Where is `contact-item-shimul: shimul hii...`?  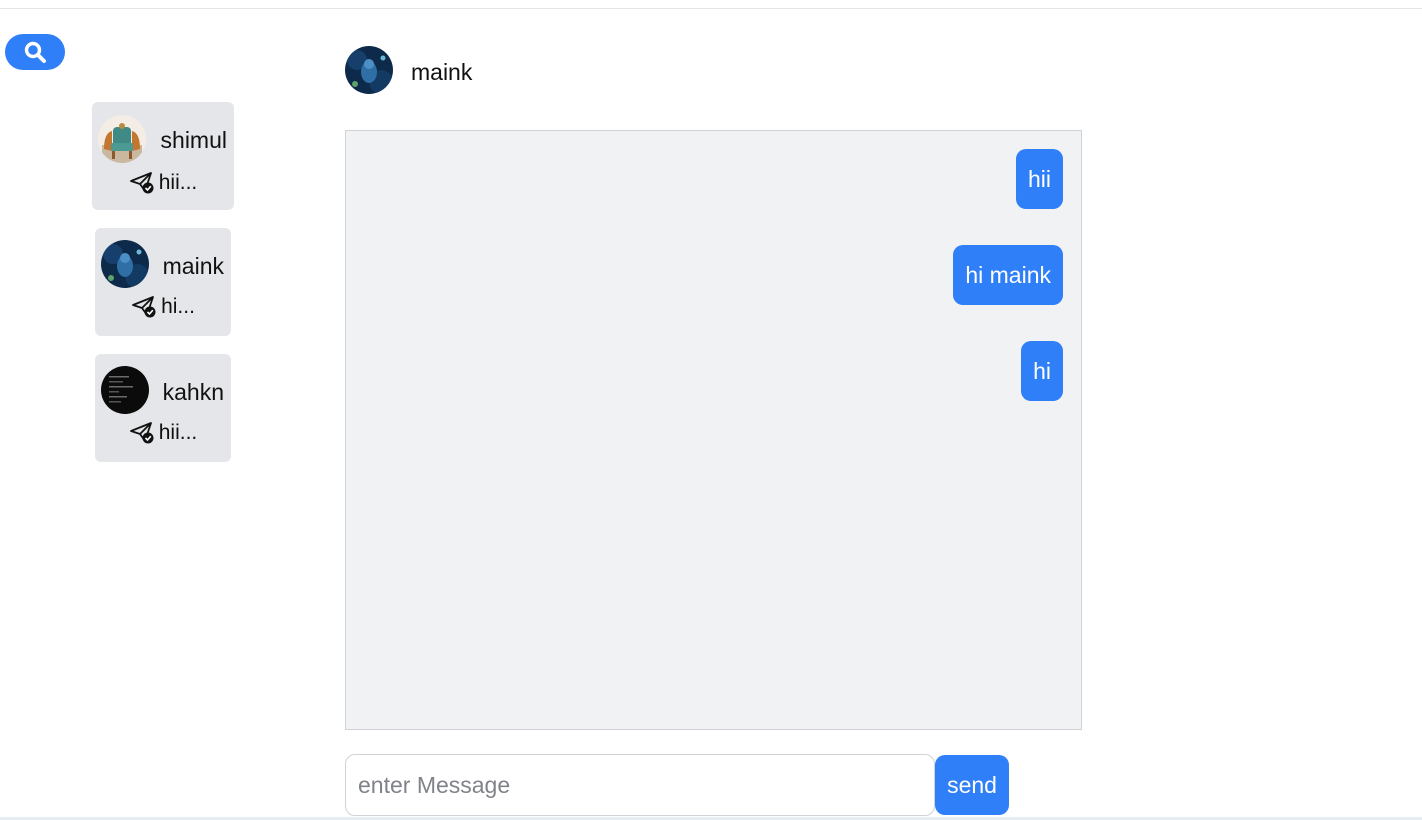 contact-item-shimul: shimul hii... is located at coordinates (163, 156).